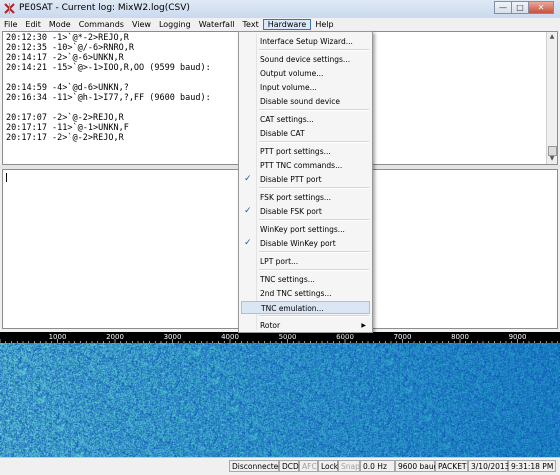  What do you see at coordinates (541, 7) in the screenshot?
I see `close-button: ✕` at bounding box center [541, 7].